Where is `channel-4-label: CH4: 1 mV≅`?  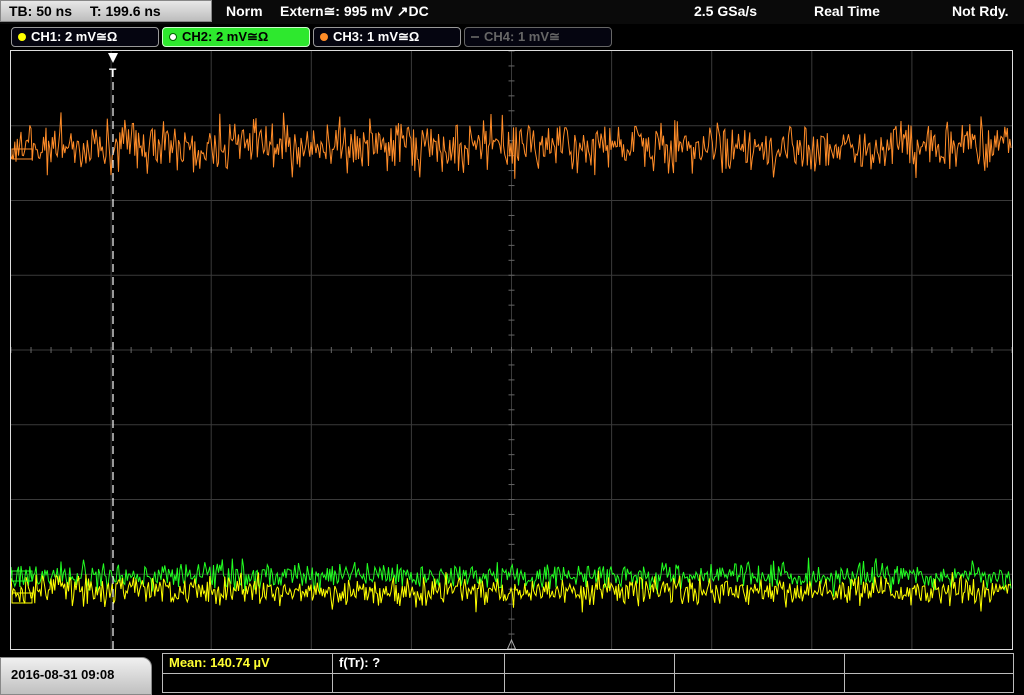 channel-4-label: CH4: 1 mV≅ is located at coordinates (522, 36).